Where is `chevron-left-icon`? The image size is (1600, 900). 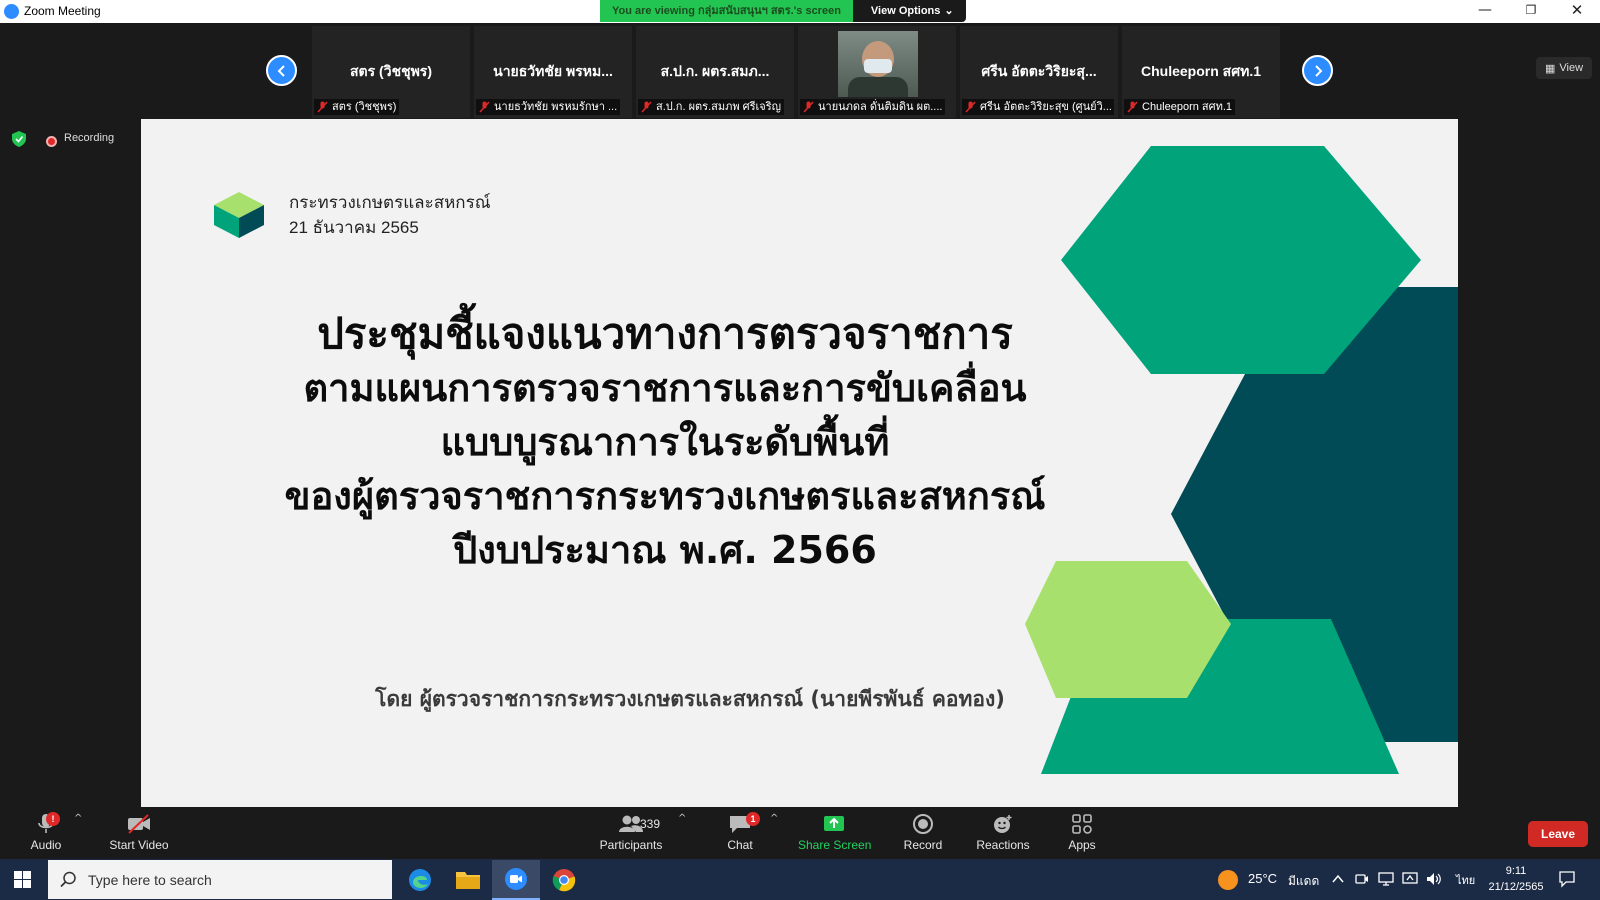 chevron-left-icon is located at coordinates (281, 70).